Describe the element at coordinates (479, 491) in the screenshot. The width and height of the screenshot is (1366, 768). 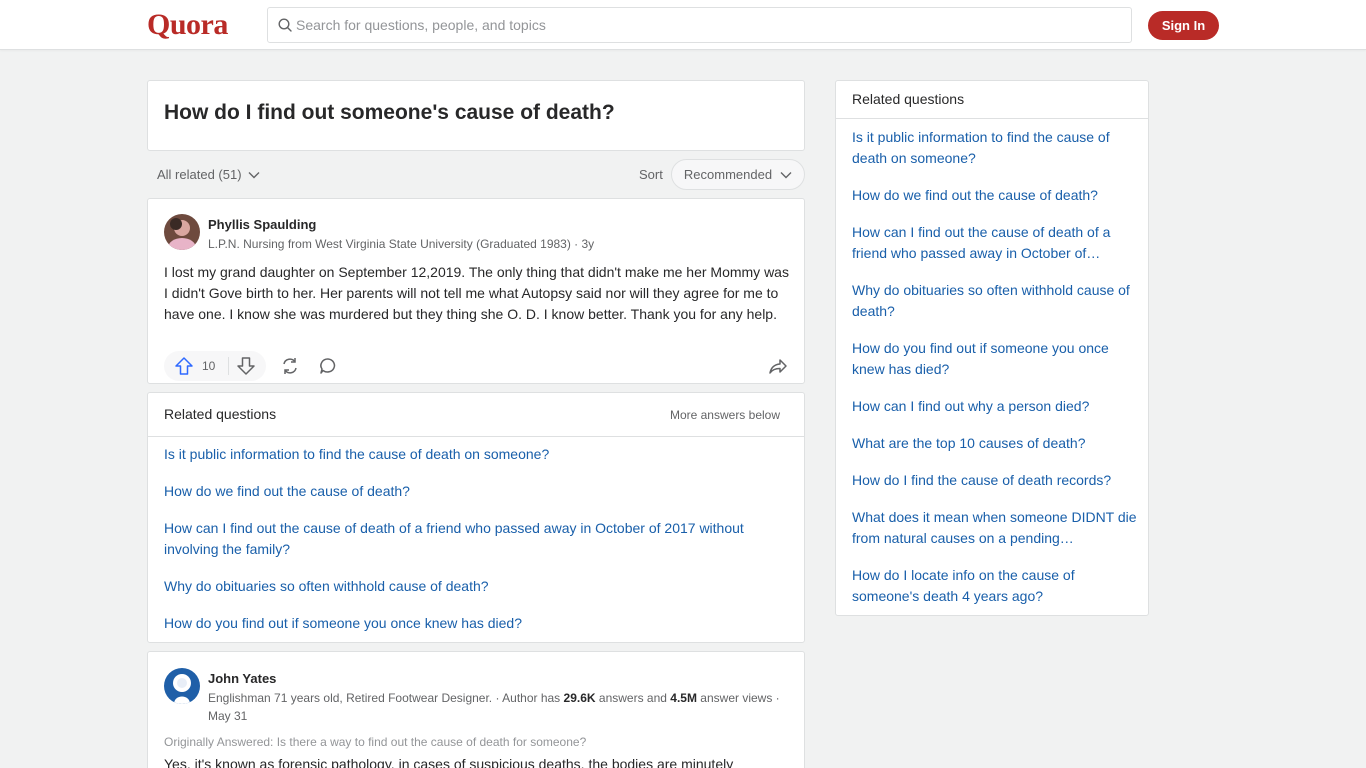
I see `related-question-link: How do we find out the cause of death?` at that location.